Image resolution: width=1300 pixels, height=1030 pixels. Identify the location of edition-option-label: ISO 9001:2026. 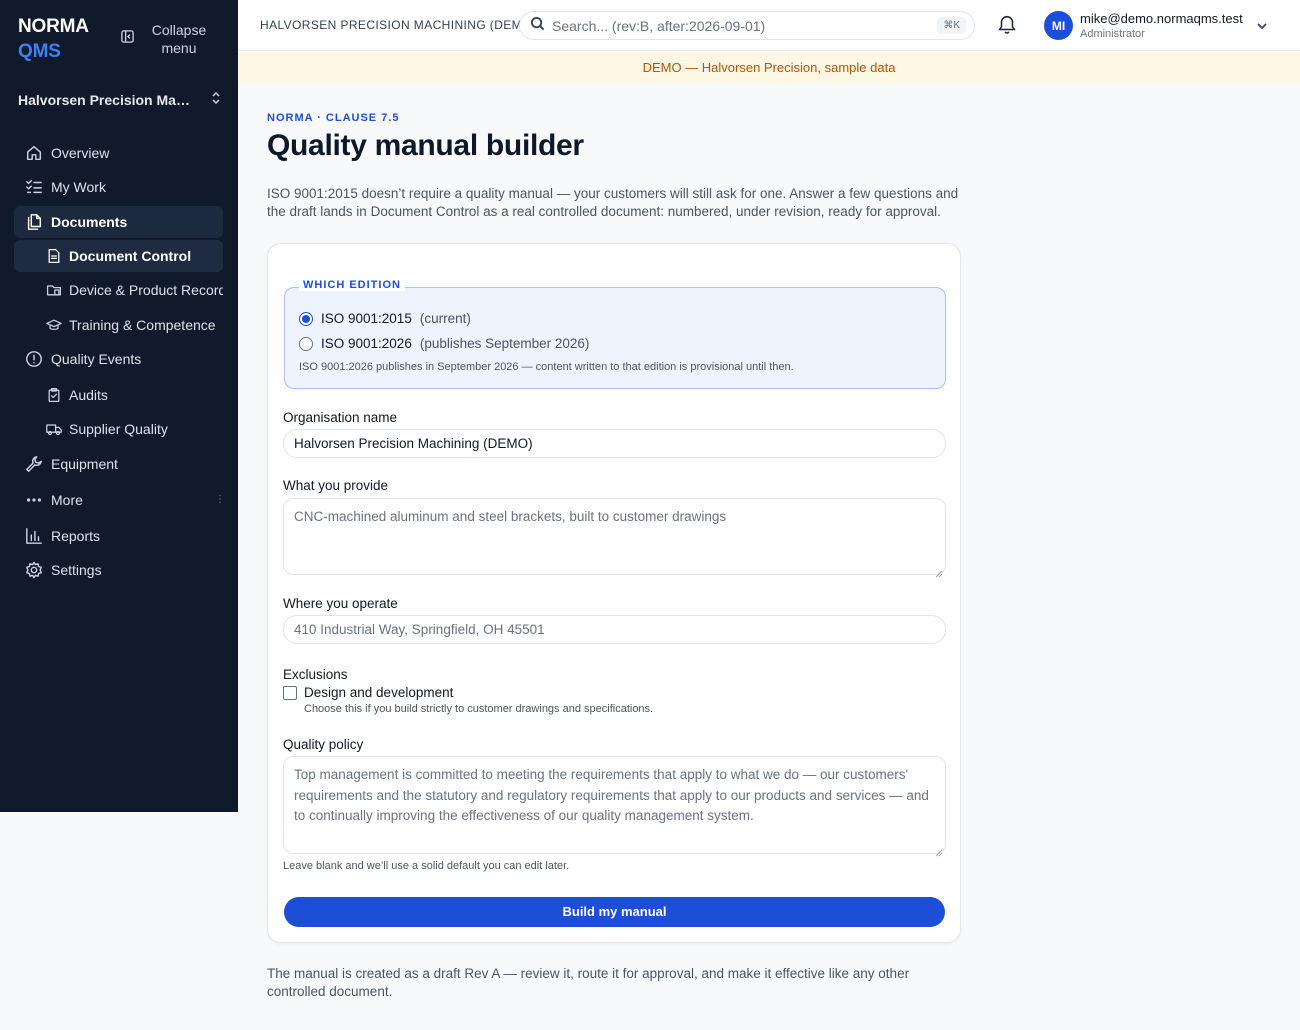
(366, 343).